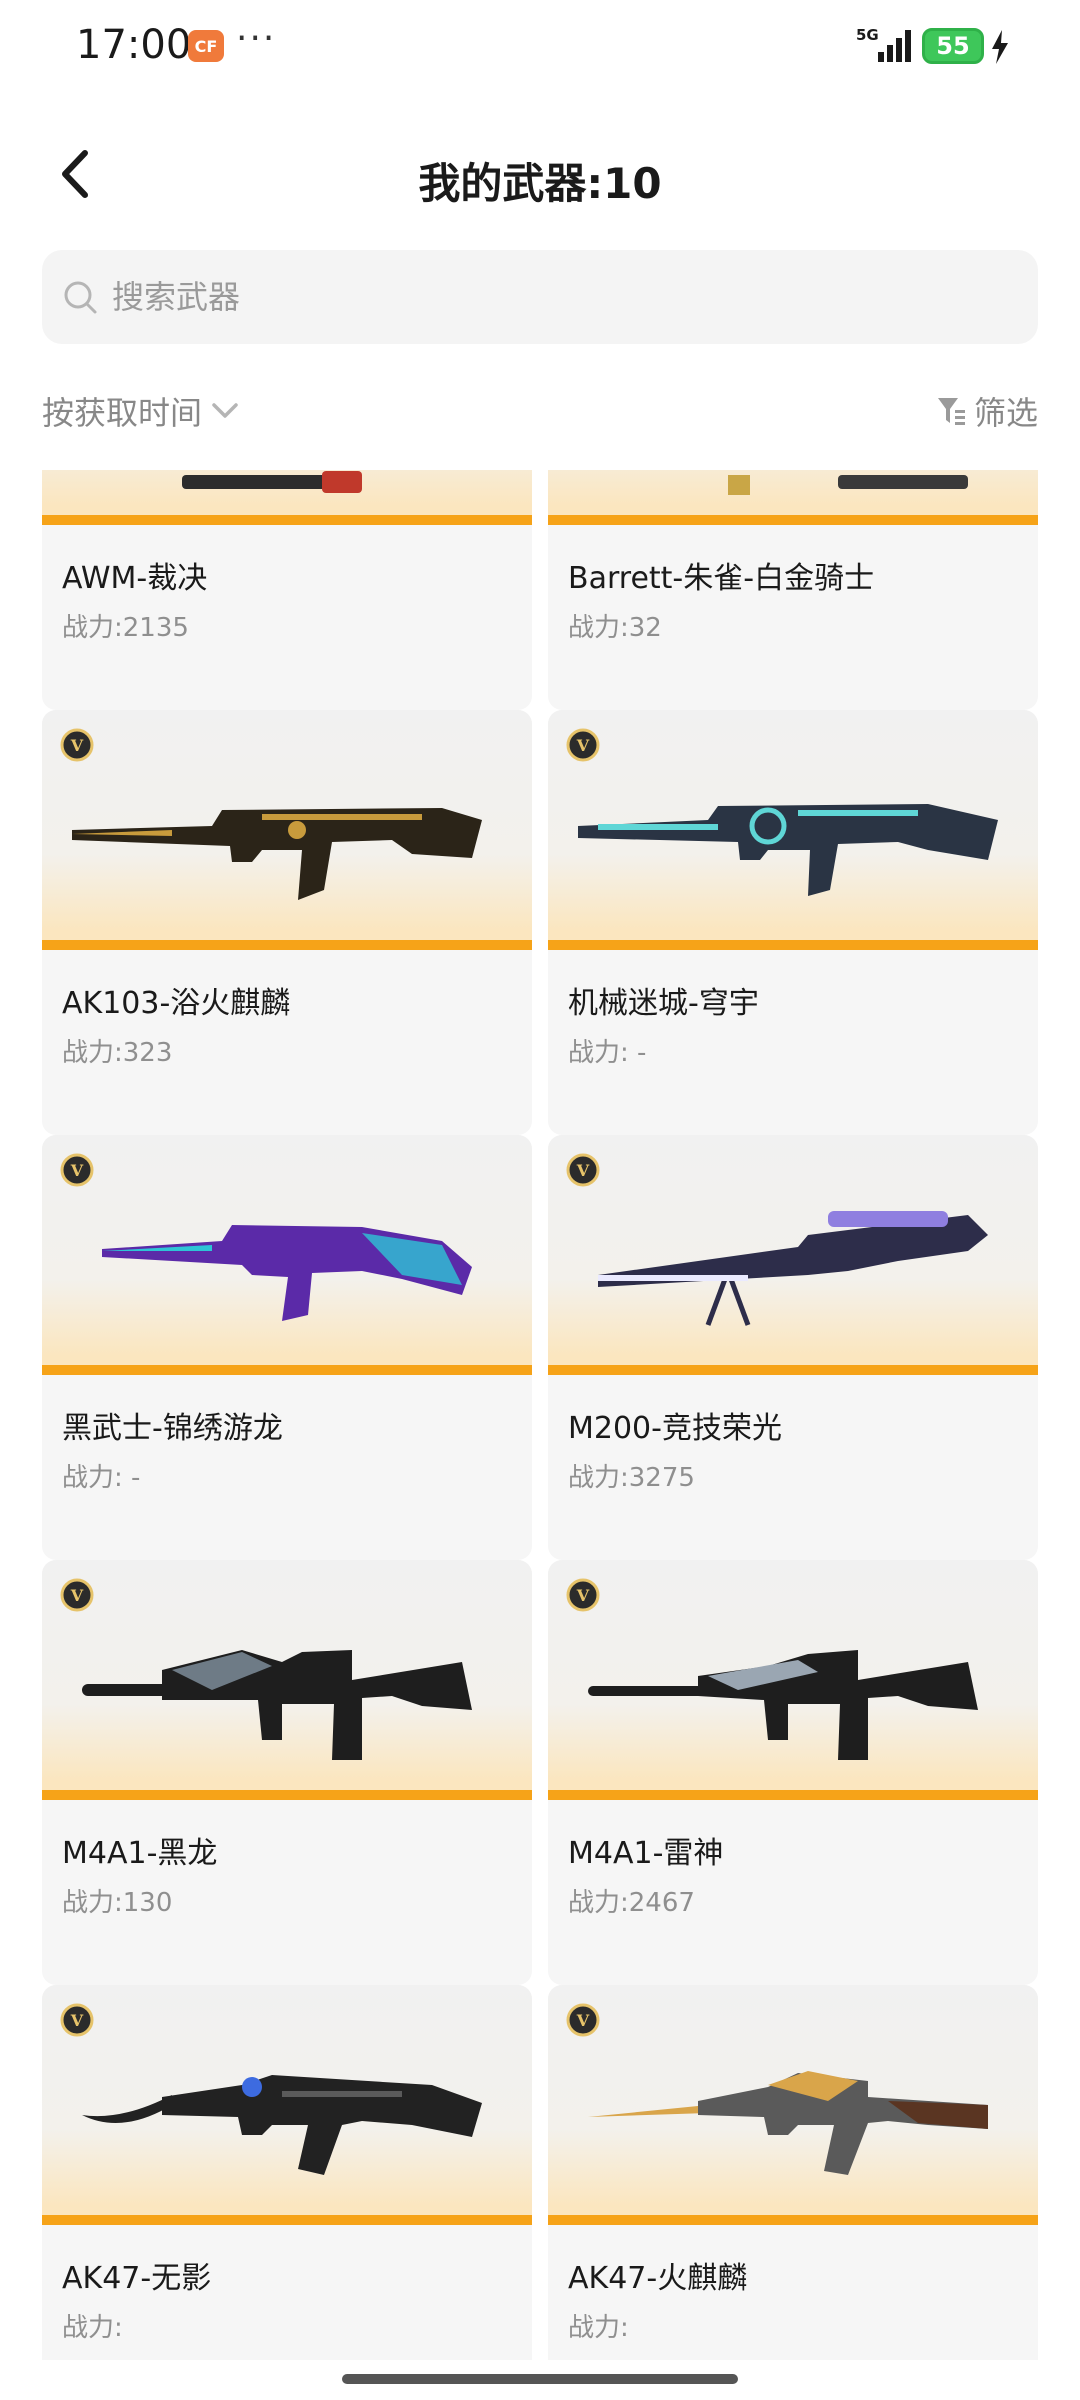 This screenshot has height=2400, width=1080. Describe the element at coordinates (287, 590) in the screenshot. I see `weapon-card: AWM-裁决 战力:2135` at that location.